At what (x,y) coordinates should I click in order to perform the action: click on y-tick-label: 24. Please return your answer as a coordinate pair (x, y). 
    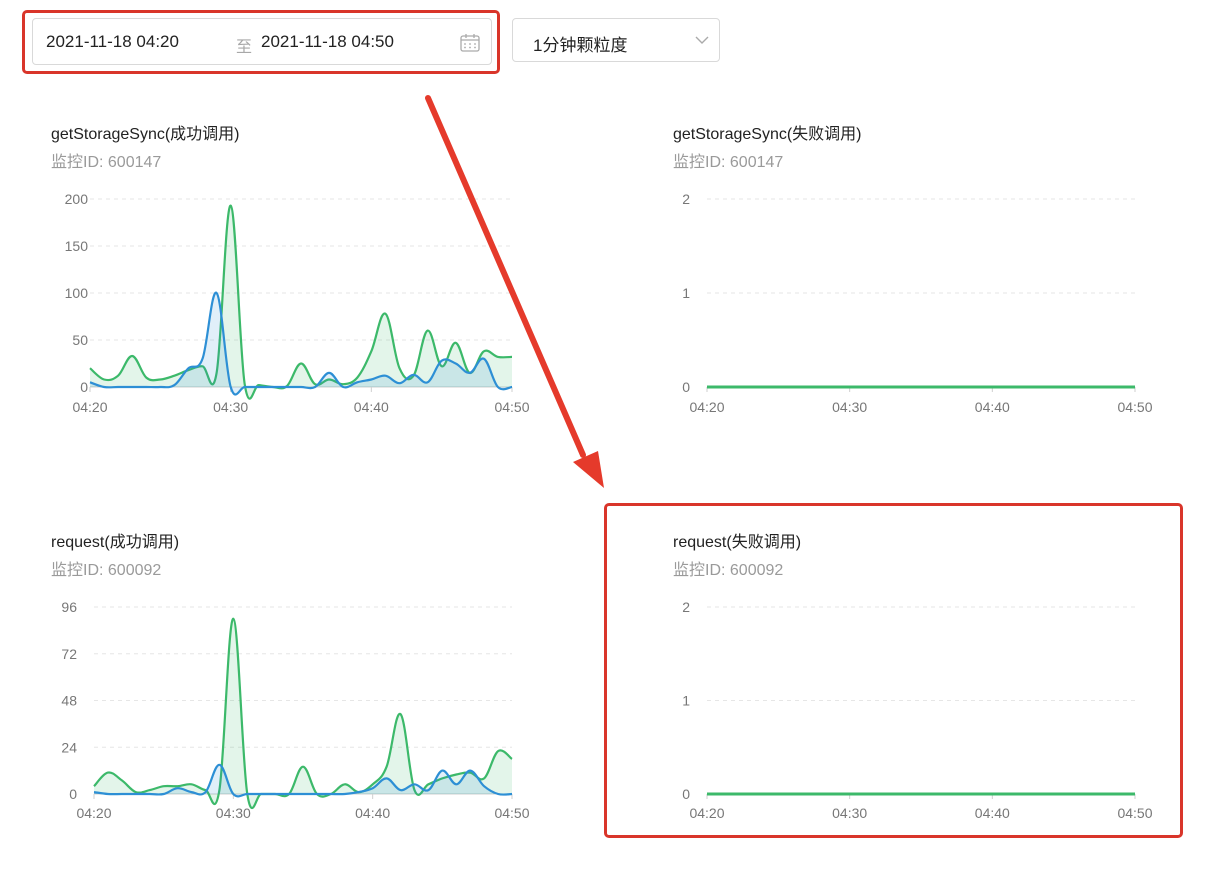
    Looking at the image, I should click on (69, 747).